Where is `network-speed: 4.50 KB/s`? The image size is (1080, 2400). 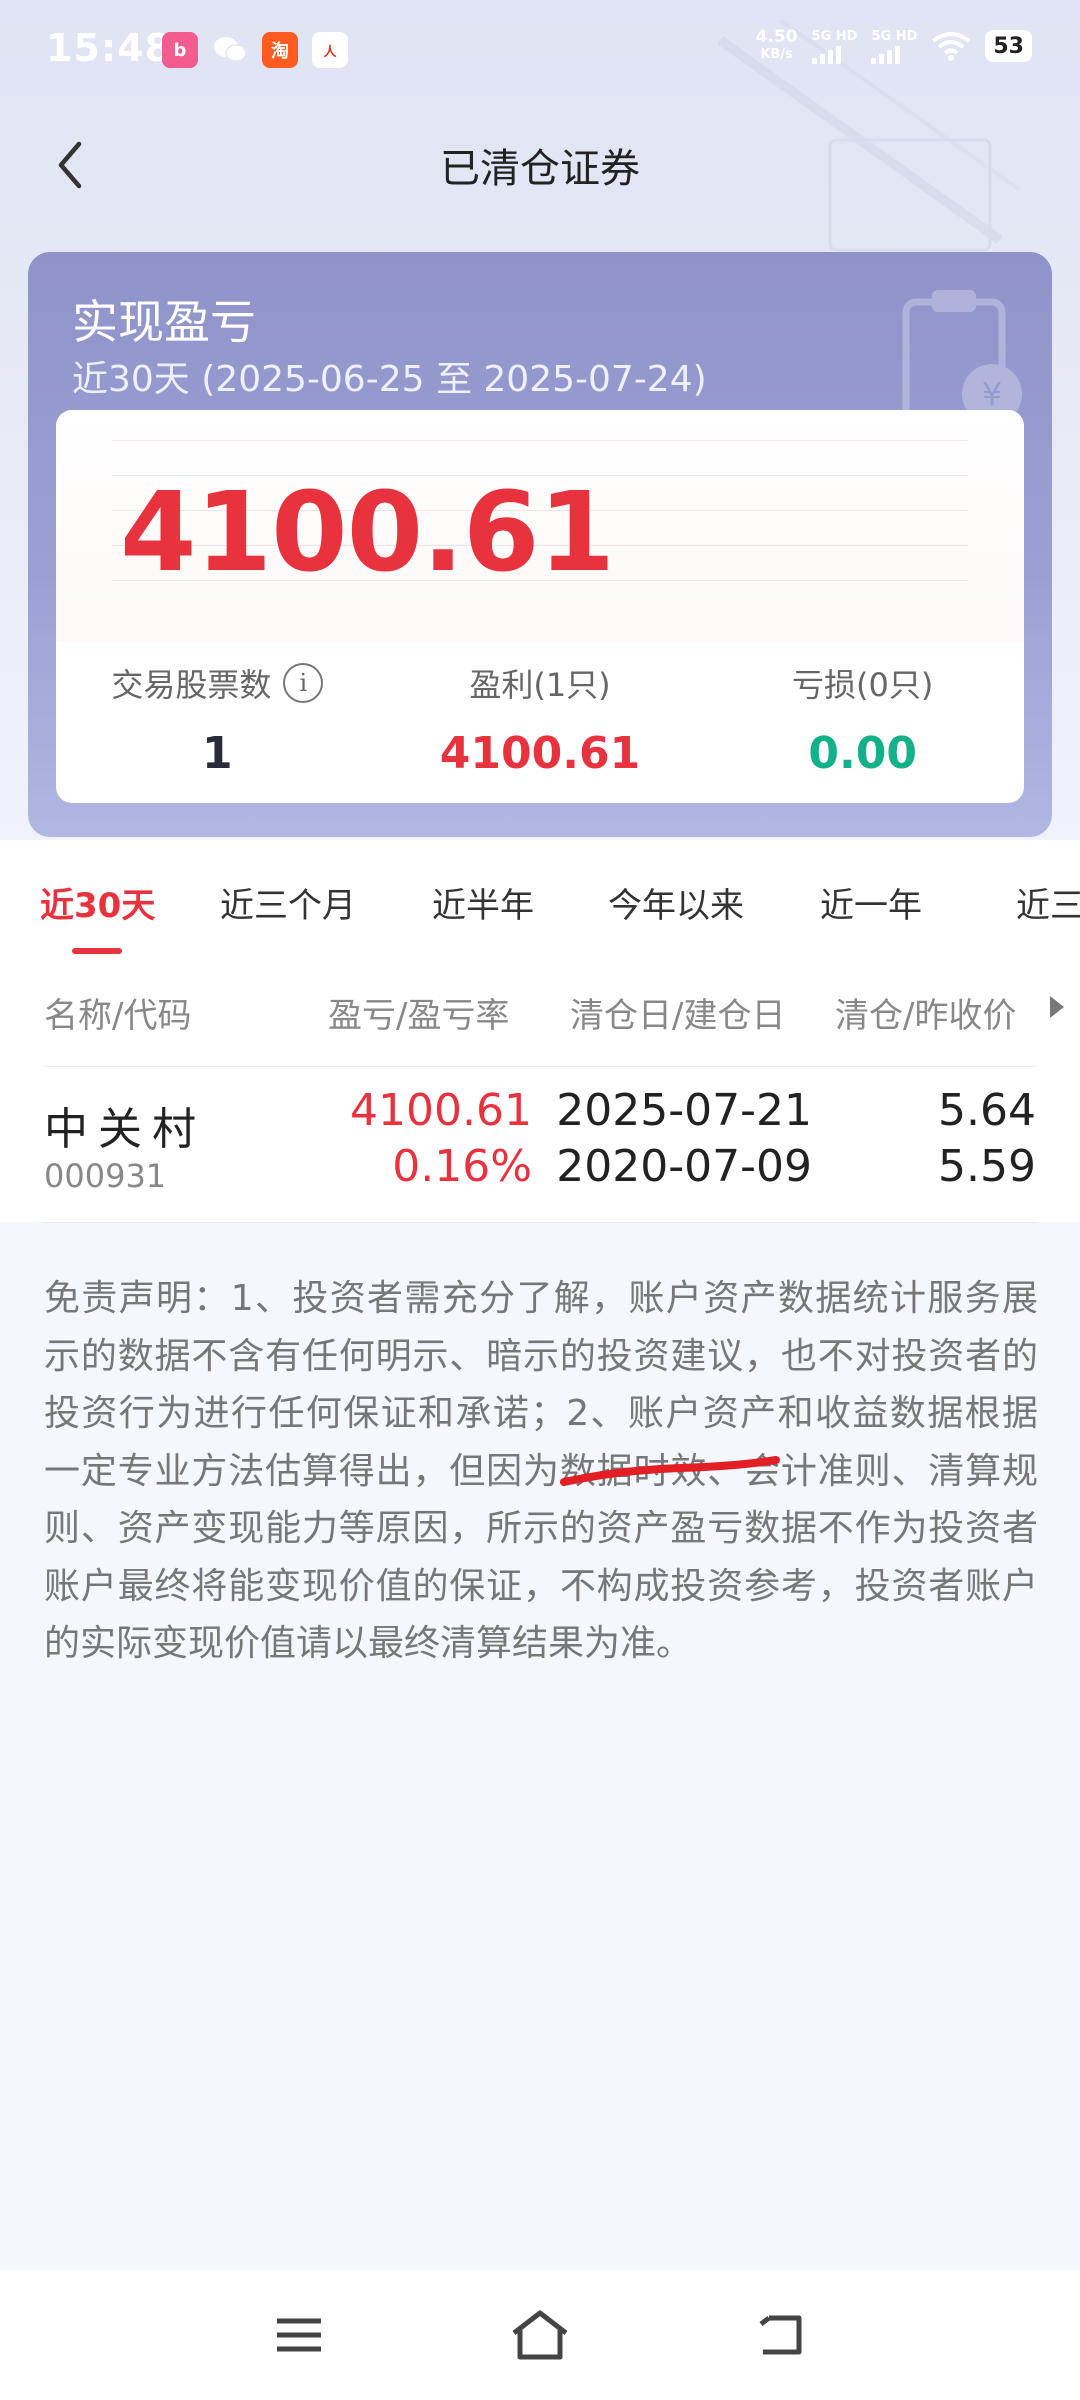 network-speed: 4.50 KB/s is located at coordinates (777, 46).